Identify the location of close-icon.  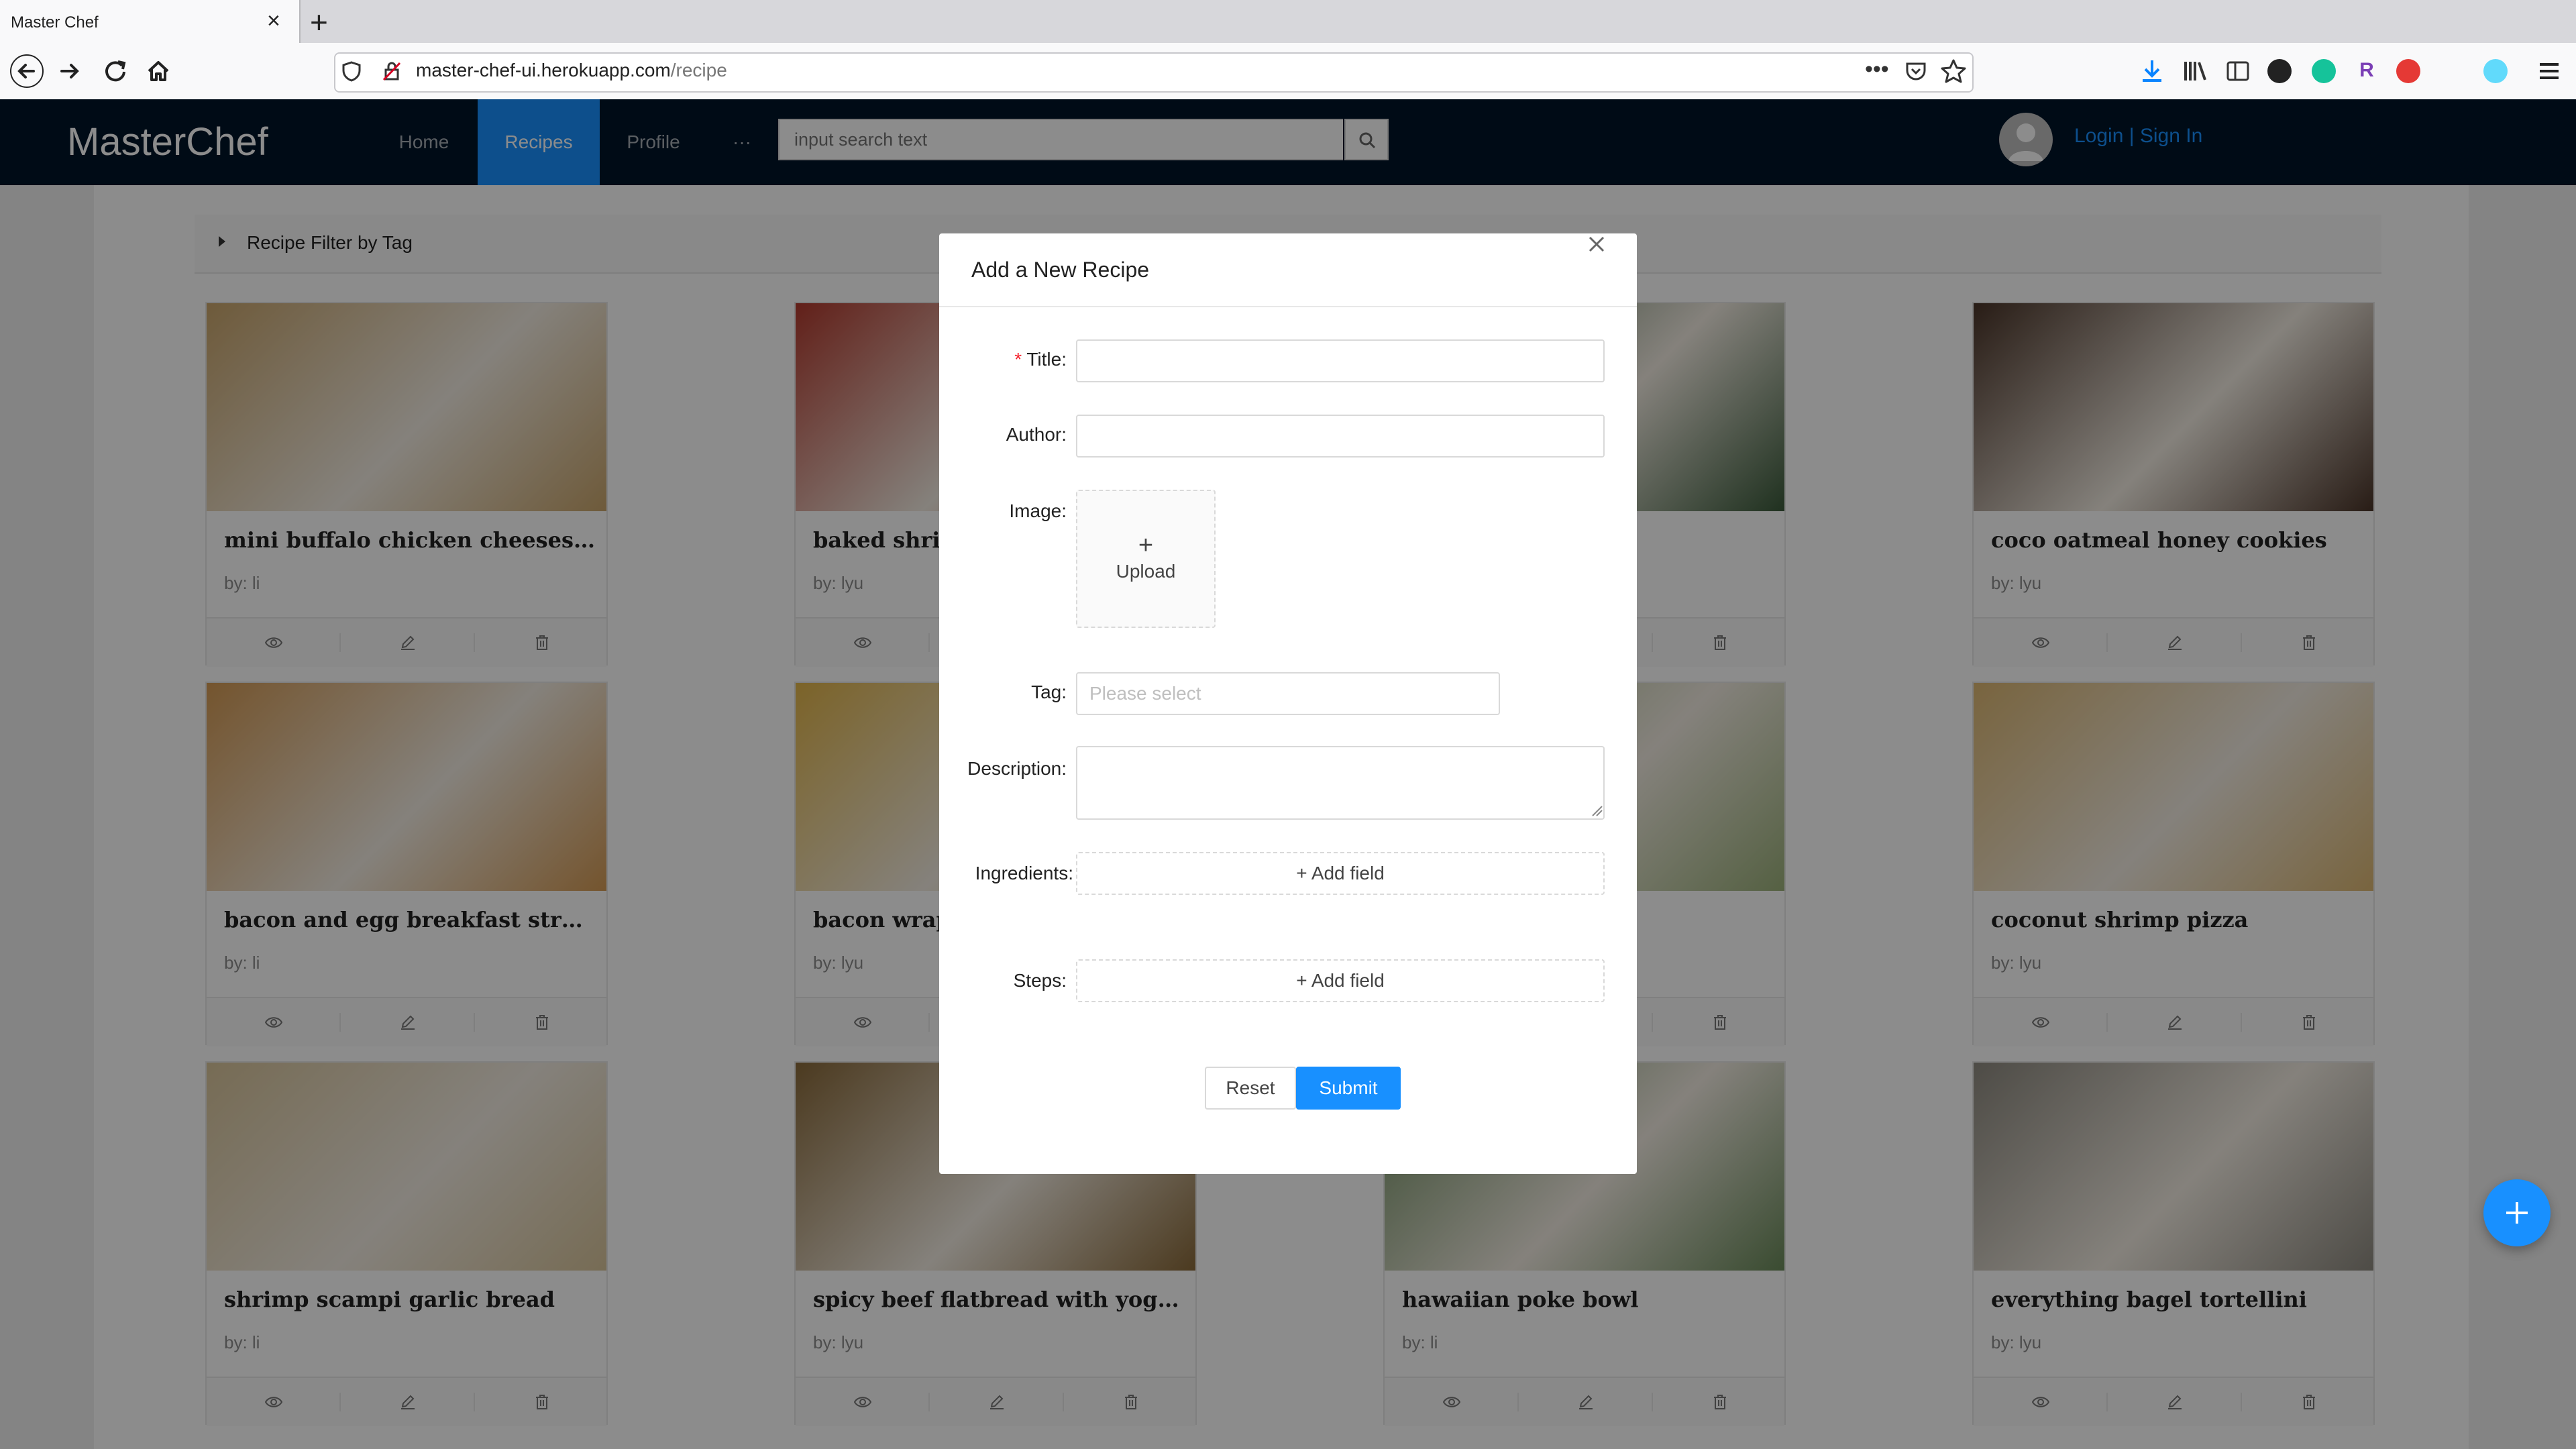
(1596, 244).